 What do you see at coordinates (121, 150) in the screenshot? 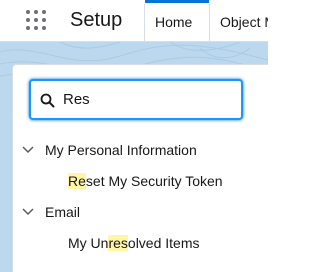
I see `section-label: My Personal Information` at bounding box center [121, 150].